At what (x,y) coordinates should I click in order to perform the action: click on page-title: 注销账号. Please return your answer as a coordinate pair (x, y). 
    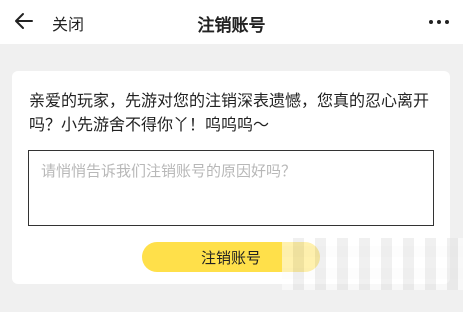
    Looking at the image, I should click on (231, 26).